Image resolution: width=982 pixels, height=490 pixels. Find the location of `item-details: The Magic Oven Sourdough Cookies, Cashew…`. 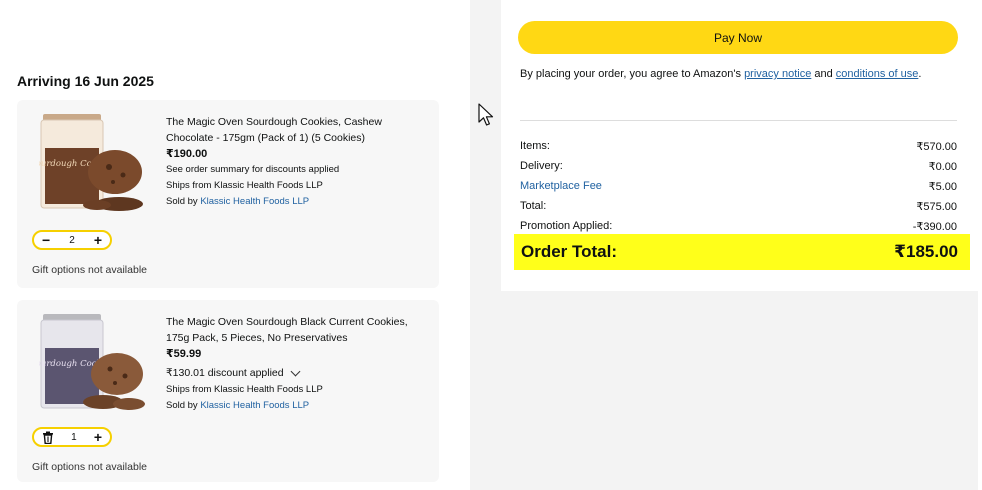

item-details: The Magic Oven Sourdough Cookies, Cashew… is located at coordinates (298, 162).